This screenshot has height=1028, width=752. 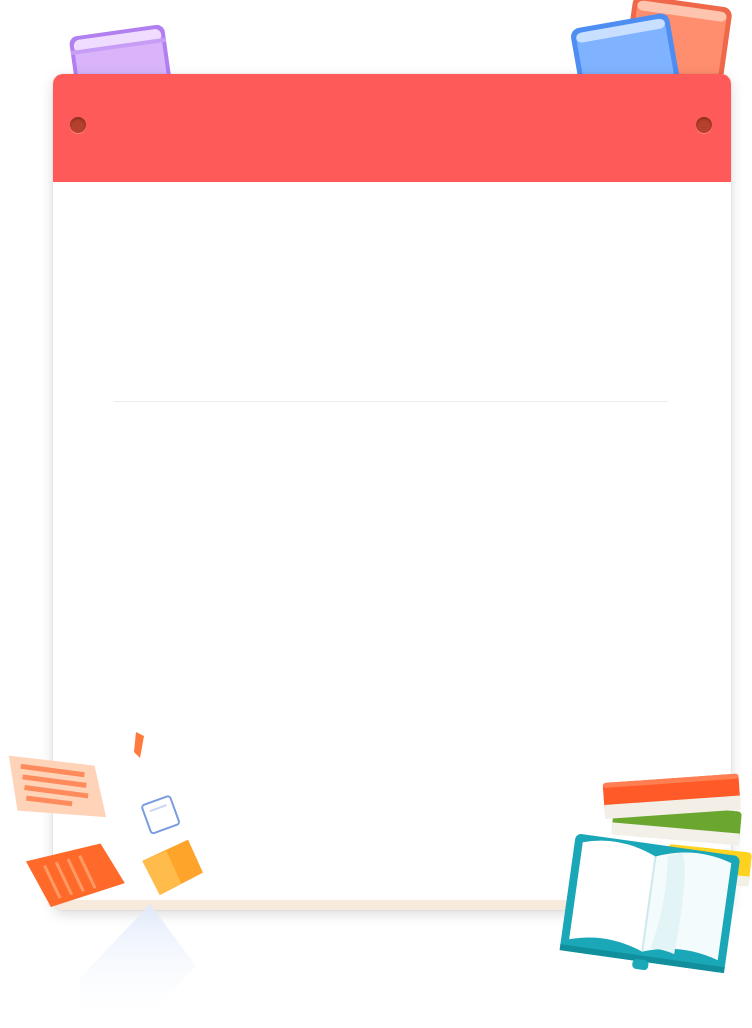 I want to click on card-header, so click(x=392, y=128).